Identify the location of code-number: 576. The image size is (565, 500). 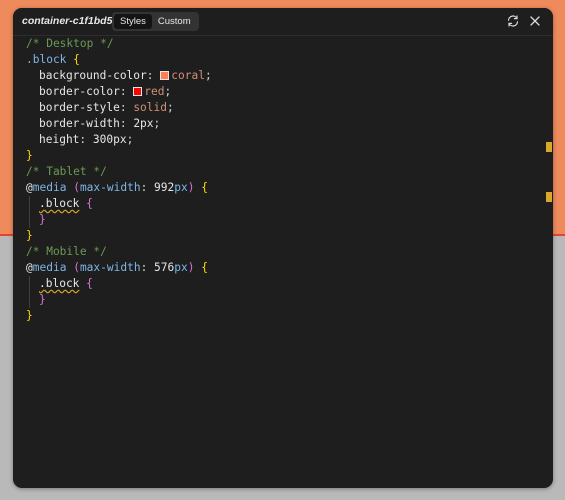
(164, 267).